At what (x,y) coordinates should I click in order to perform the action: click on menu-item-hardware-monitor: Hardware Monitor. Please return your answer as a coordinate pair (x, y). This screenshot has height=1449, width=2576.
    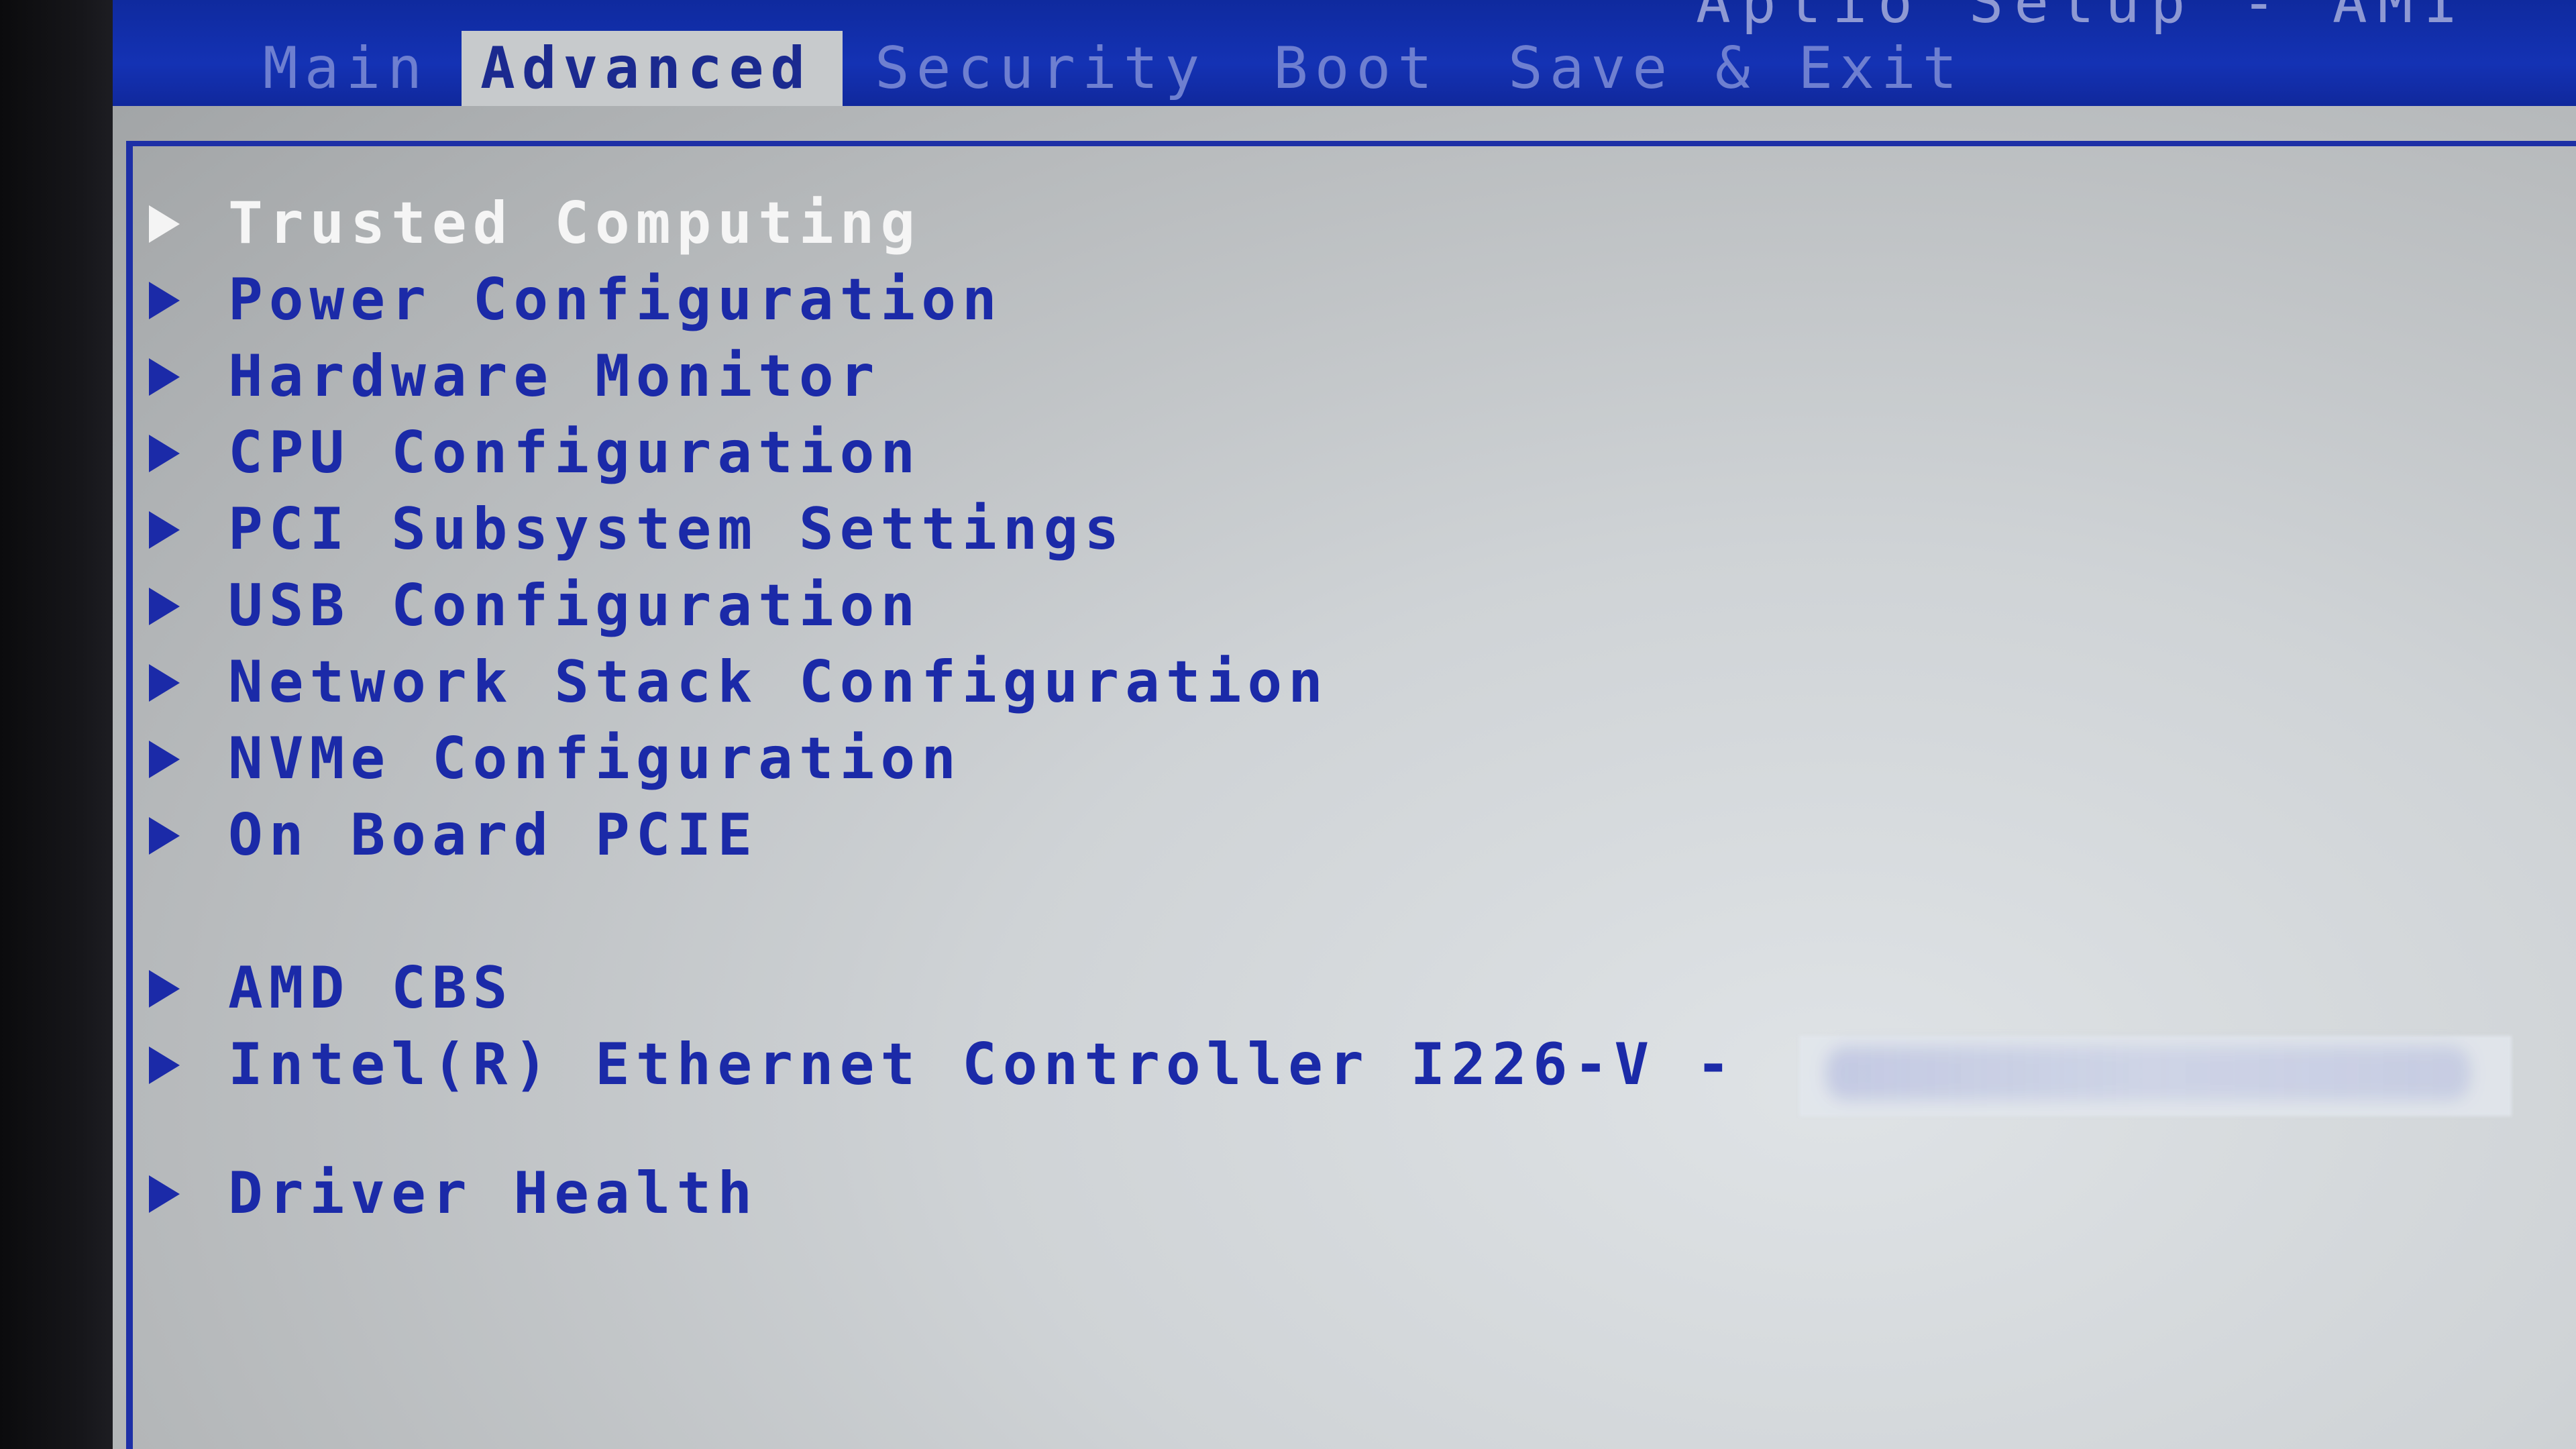
    Looking at the image, I should click on (1289, 376).